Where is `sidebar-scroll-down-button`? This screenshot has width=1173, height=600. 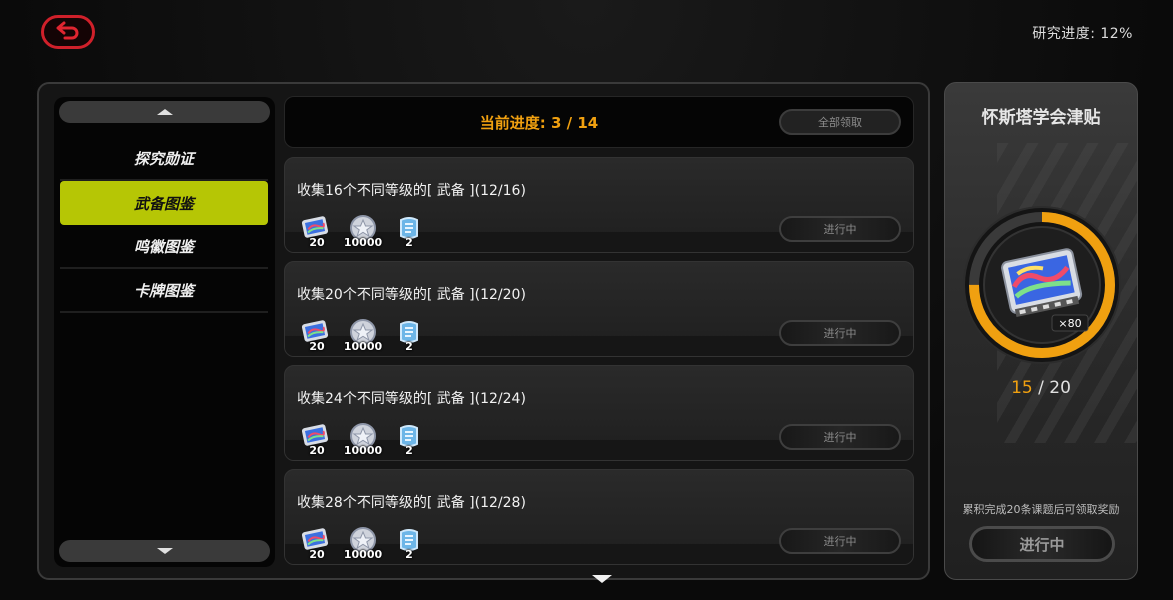 sidebar-scroll-down-button is located at coordinates (164, 551).